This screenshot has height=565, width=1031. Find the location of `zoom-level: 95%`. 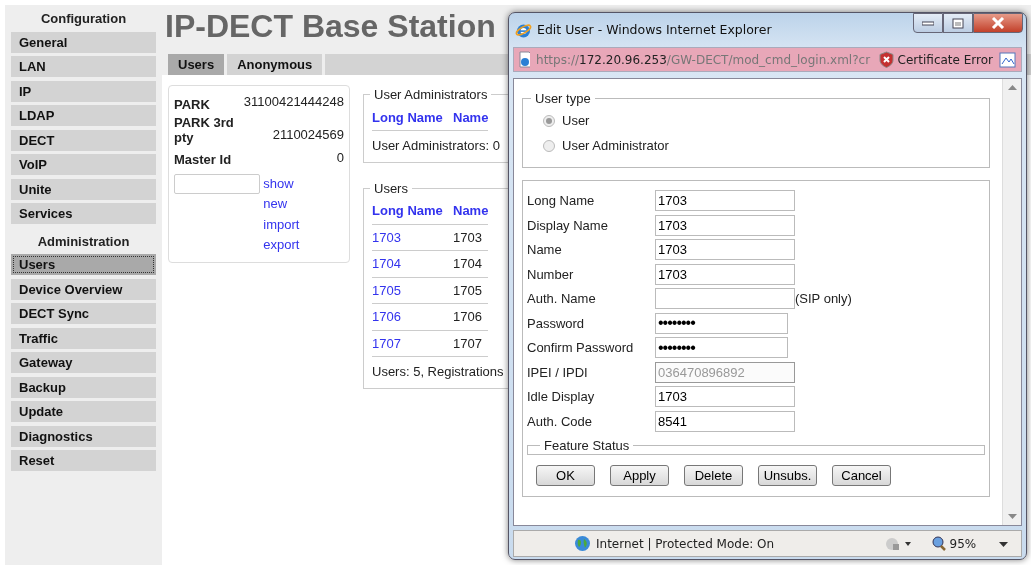

zoom-level: 95% is located at coordinates (963, 543).